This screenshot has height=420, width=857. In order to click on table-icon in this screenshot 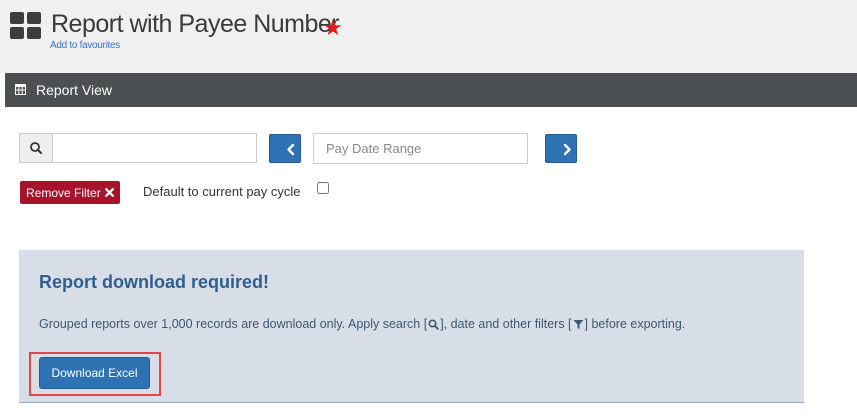, I will do `click(20, 89)`.